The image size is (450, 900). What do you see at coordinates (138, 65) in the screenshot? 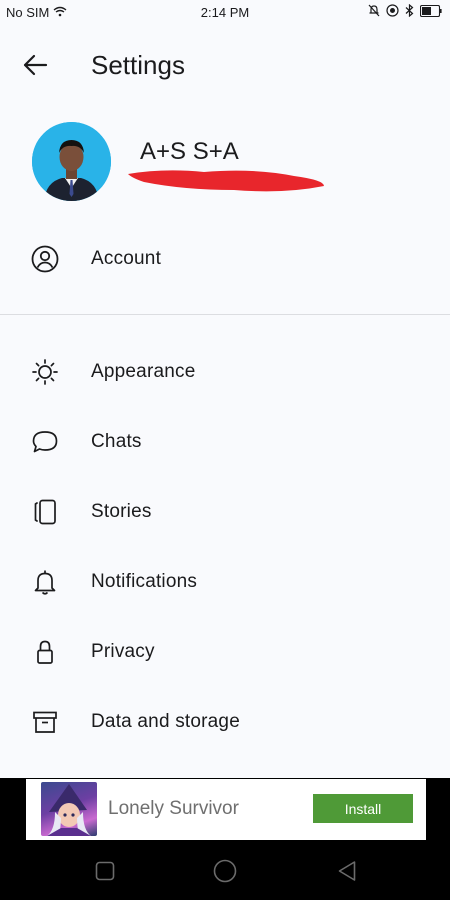
I see `page-title: Settings` at bounding box center [138, 65].